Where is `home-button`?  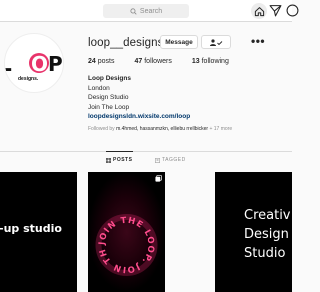 home-button is located at coordinates (259, 11).